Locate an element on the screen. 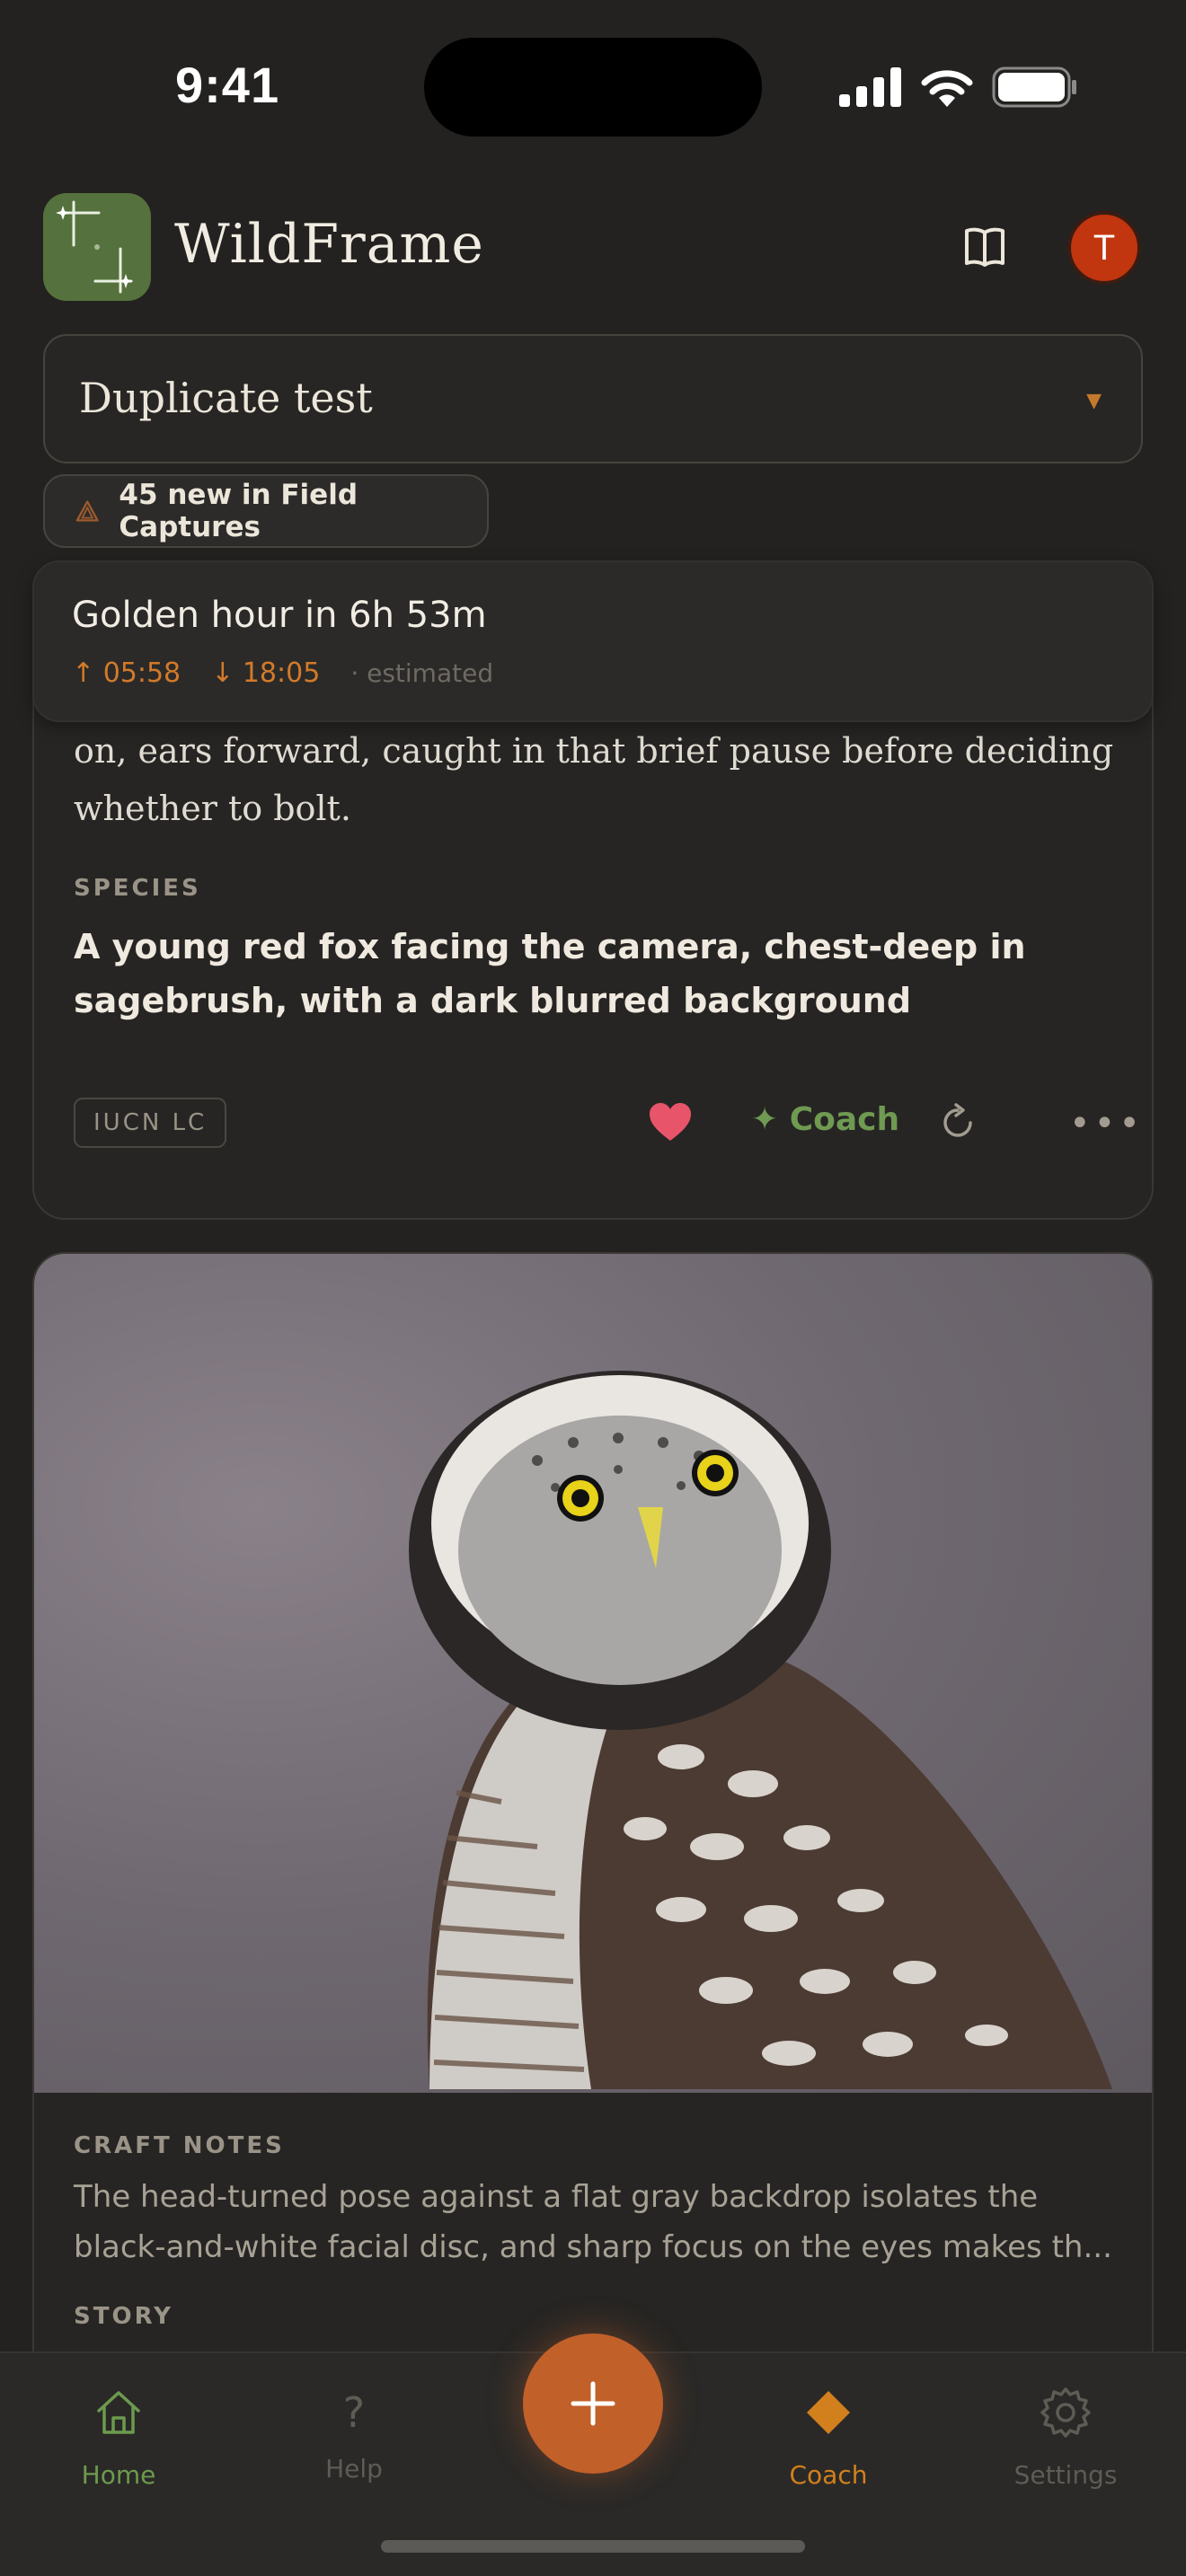  estimated-note: · estimated is located at coordinates (422, 673).